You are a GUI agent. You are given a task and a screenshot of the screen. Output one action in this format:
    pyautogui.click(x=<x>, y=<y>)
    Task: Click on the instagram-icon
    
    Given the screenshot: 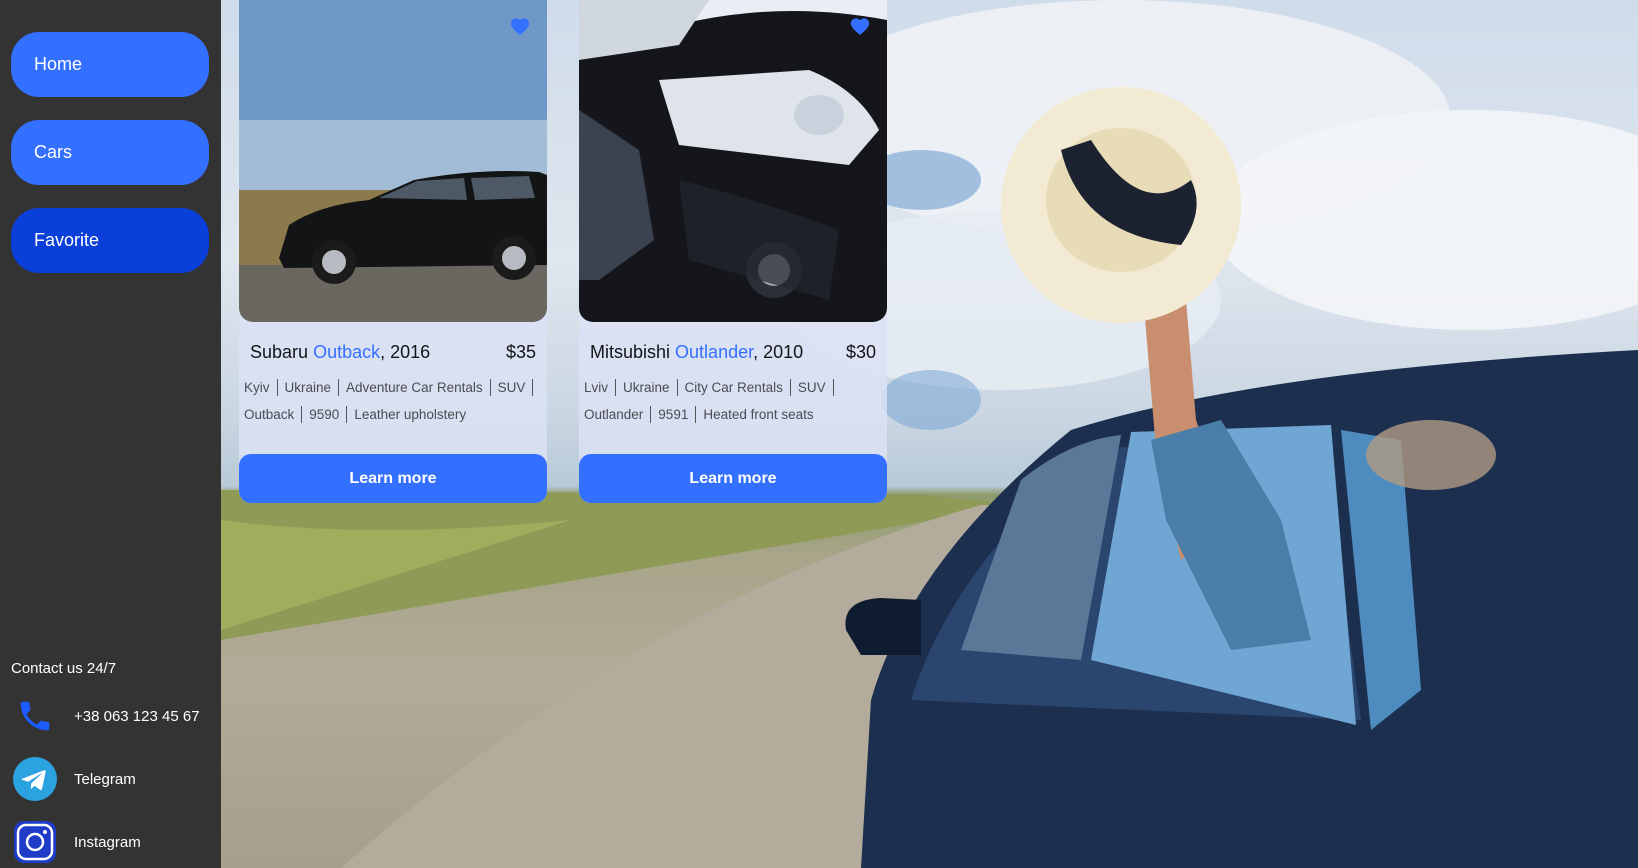 What is the action you would take?
    pyautogui.click(x=35, y=842)
    